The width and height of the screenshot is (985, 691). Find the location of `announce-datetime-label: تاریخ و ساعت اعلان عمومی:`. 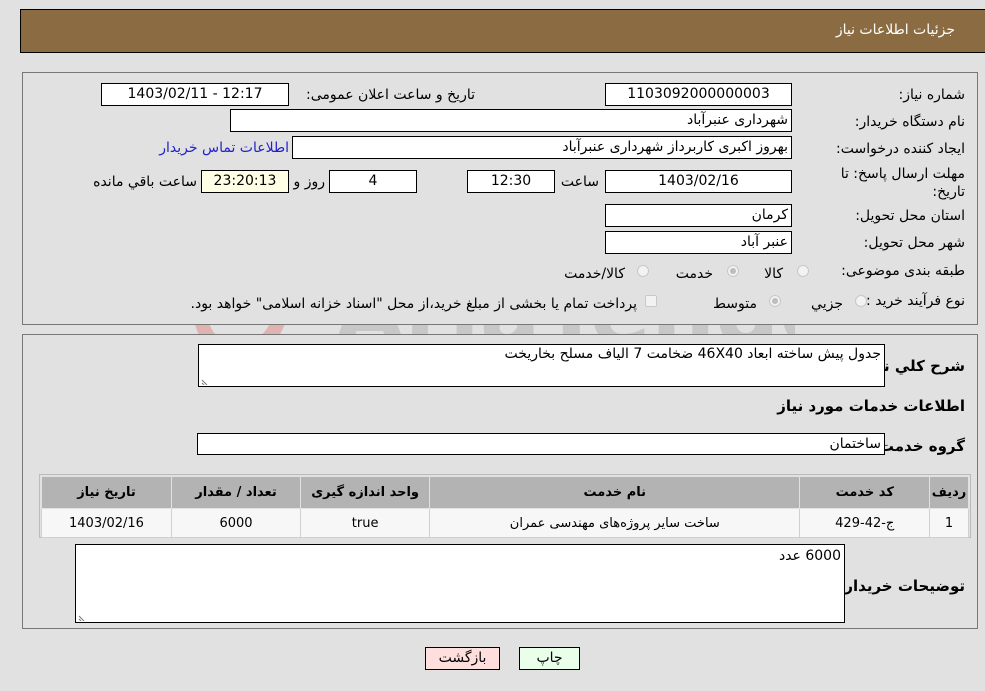

announce-datetime-label: تاریخ و ساعت اعلان عمومی: is located at coordinates (390, 95).